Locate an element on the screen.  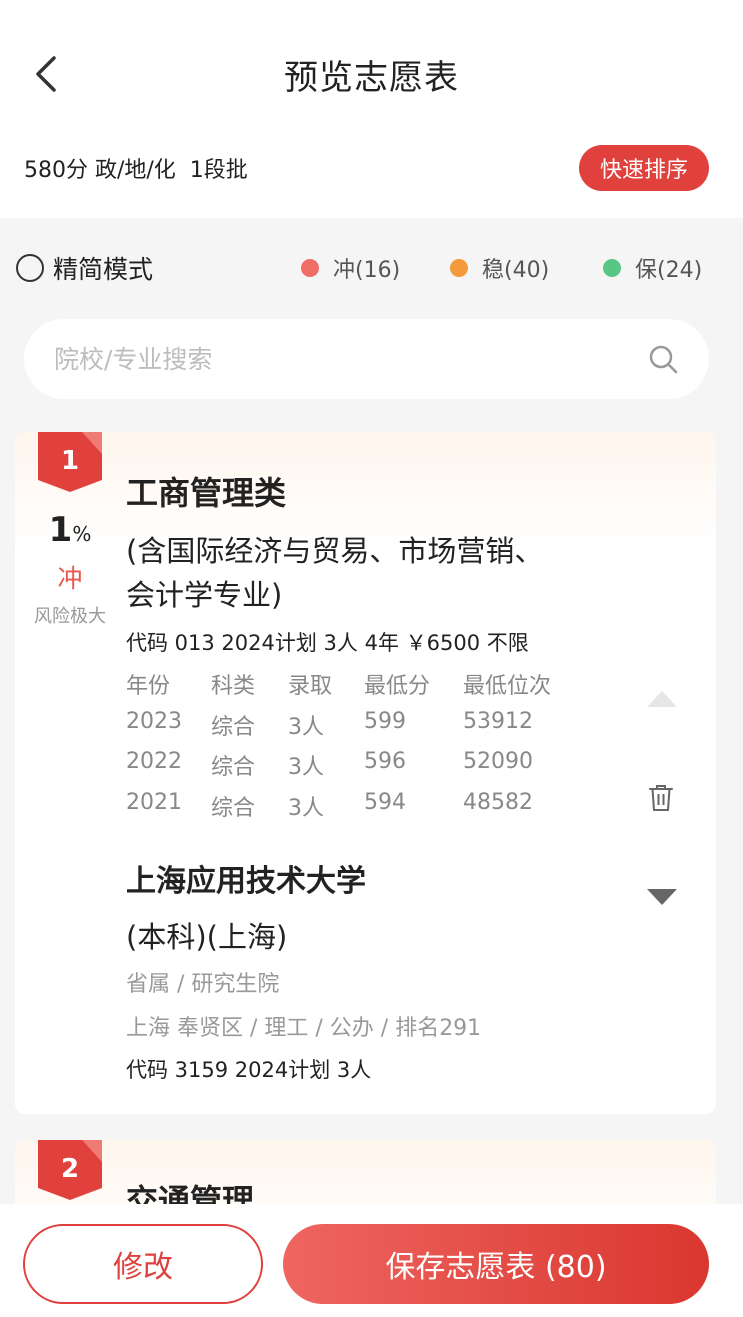
history-cell: 48582 is located at coordinates (498, 802).